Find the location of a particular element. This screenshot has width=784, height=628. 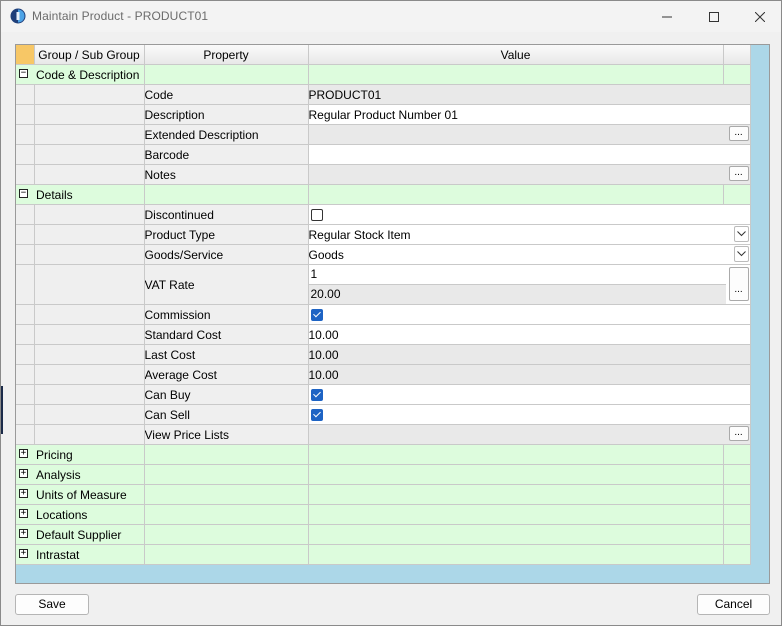

group-row-default-supplier: + Default Supplier is located at coordinates (383, 534).